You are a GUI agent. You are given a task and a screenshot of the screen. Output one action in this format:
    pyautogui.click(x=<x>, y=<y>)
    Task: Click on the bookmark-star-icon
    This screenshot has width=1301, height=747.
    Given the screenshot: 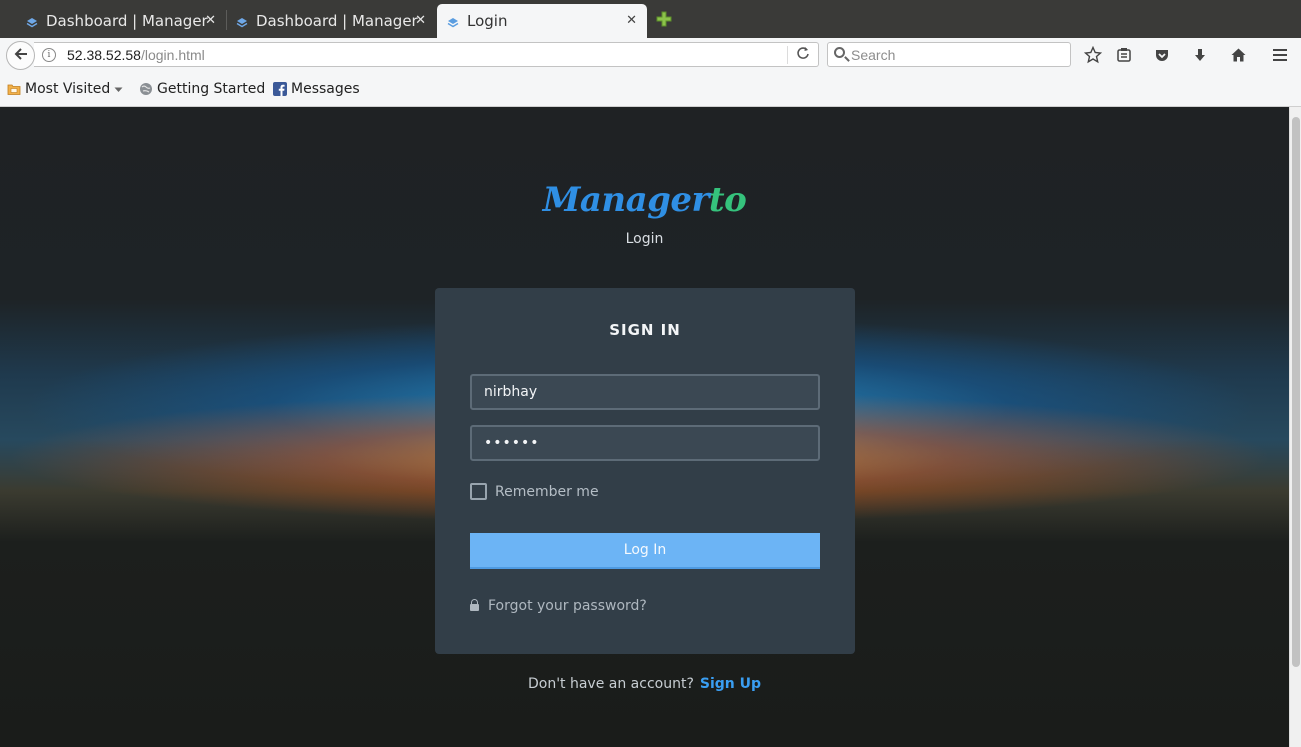 What is the action you would take?
    pyautogui.click(x=1093, y=55)
    